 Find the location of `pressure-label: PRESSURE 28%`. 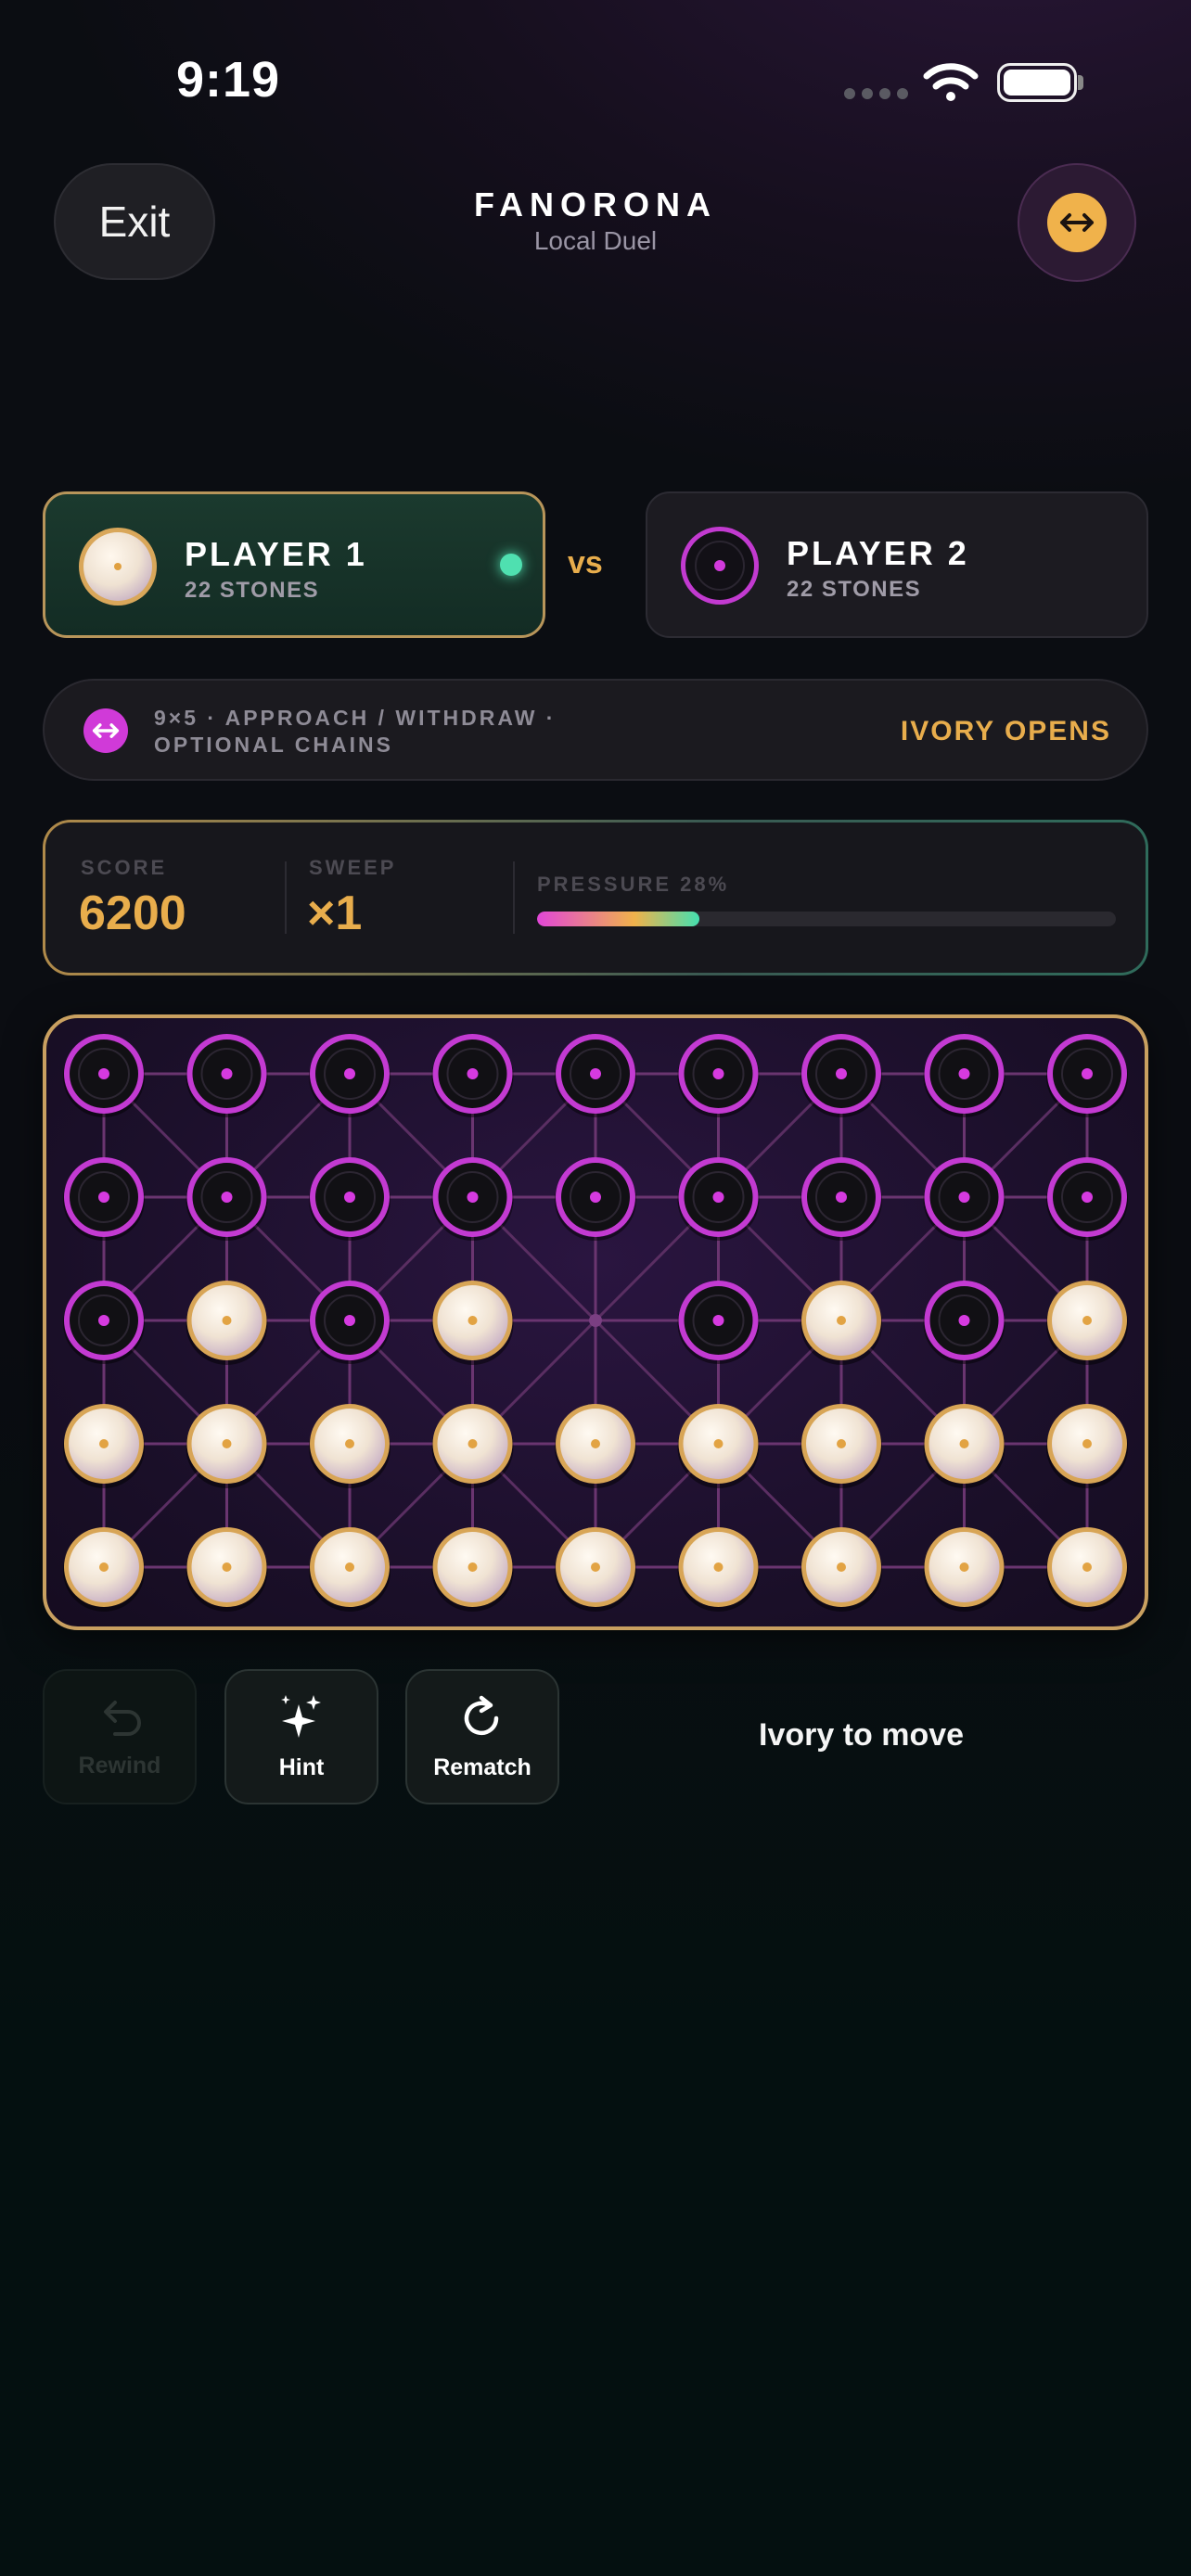

pressure-label: PRESSURE 28% is located at coordinates (633, 884).